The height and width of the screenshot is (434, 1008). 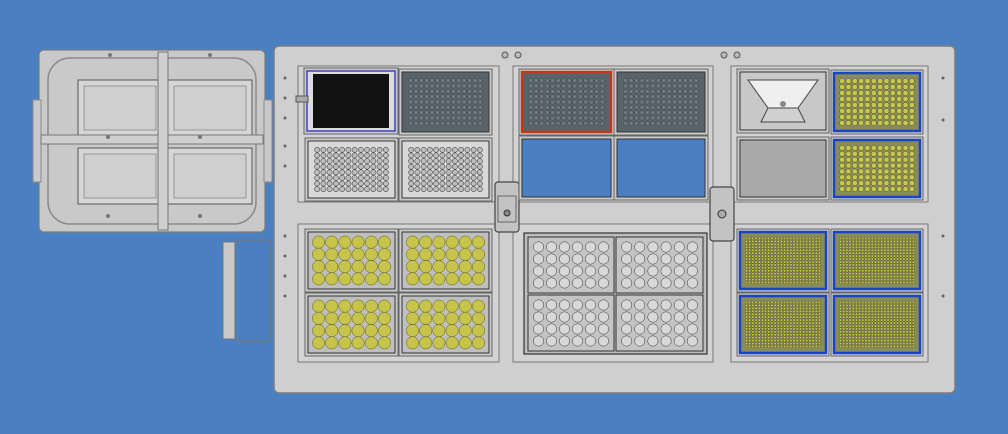 What do you see at coordinates (285, 78) in the screenshot?
I see `deck-hole` at bounding box center [285, 78].